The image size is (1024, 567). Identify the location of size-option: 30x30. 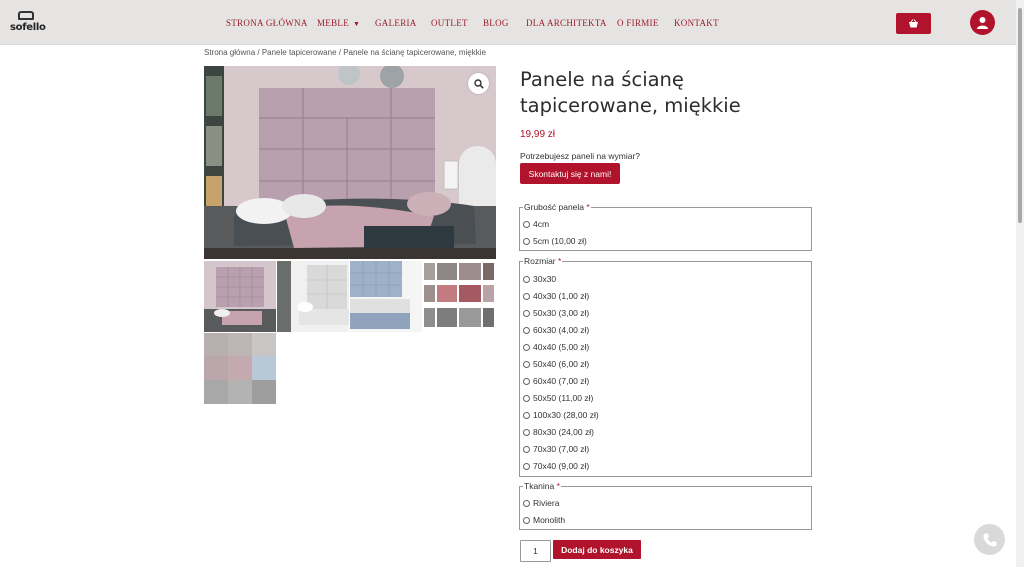
(539, 279).